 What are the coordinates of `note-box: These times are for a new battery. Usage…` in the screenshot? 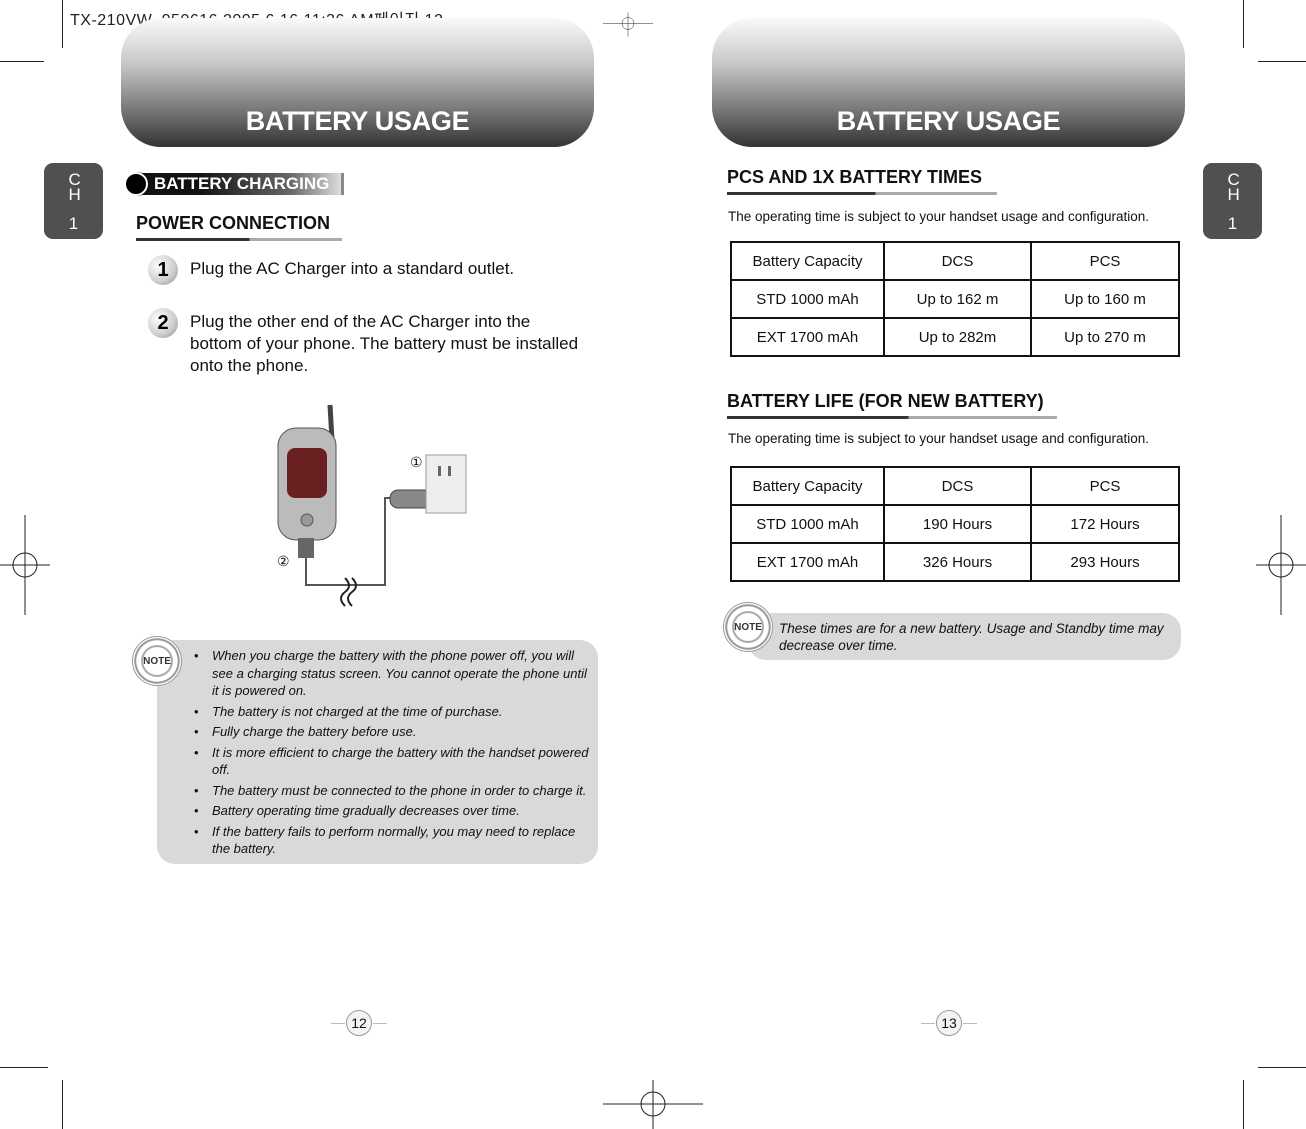 It's located at (964, 636).